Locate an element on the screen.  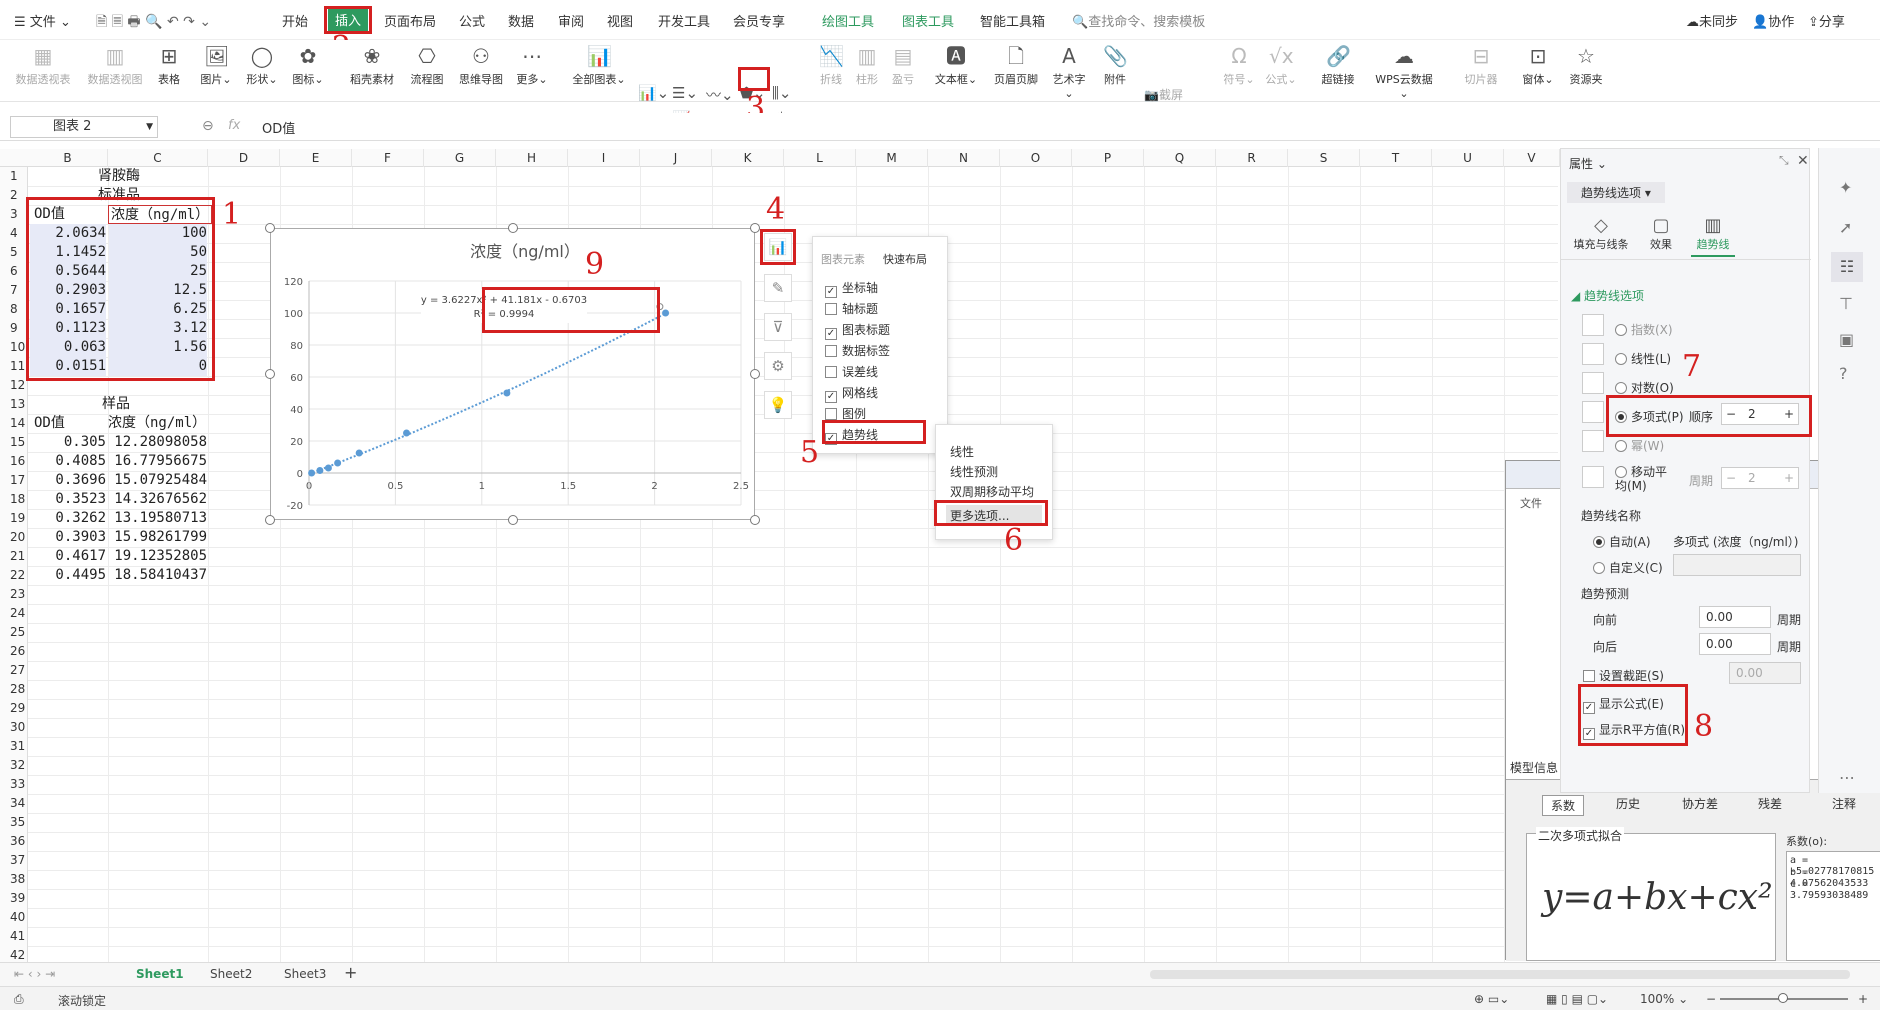
mindmap-button: ⚇ 思维导图 is located at coordinates (481, 65).